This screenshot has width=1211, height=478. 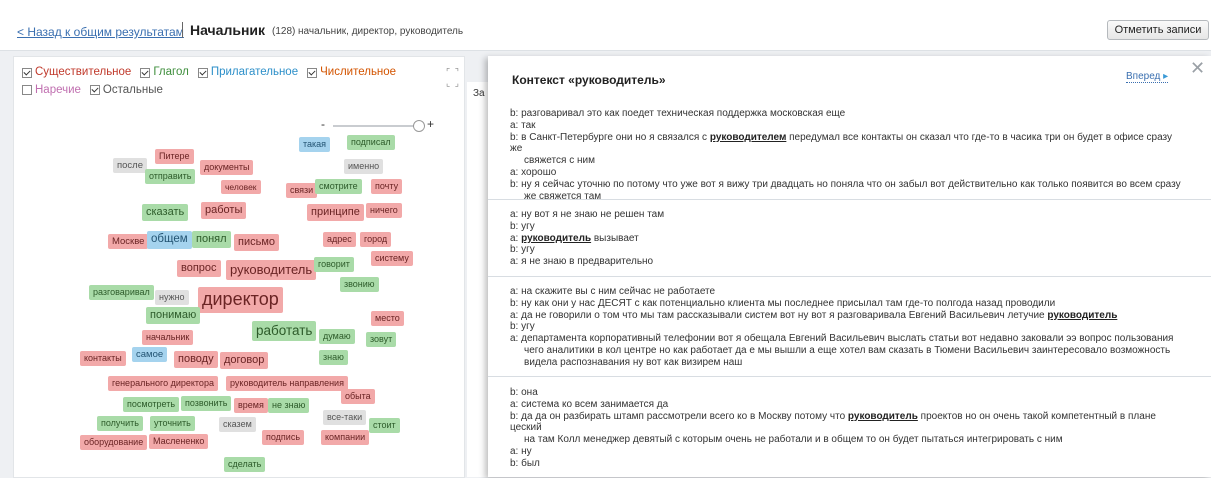 I want to click on cloud-word: подписал, so click(x=371, y=142).